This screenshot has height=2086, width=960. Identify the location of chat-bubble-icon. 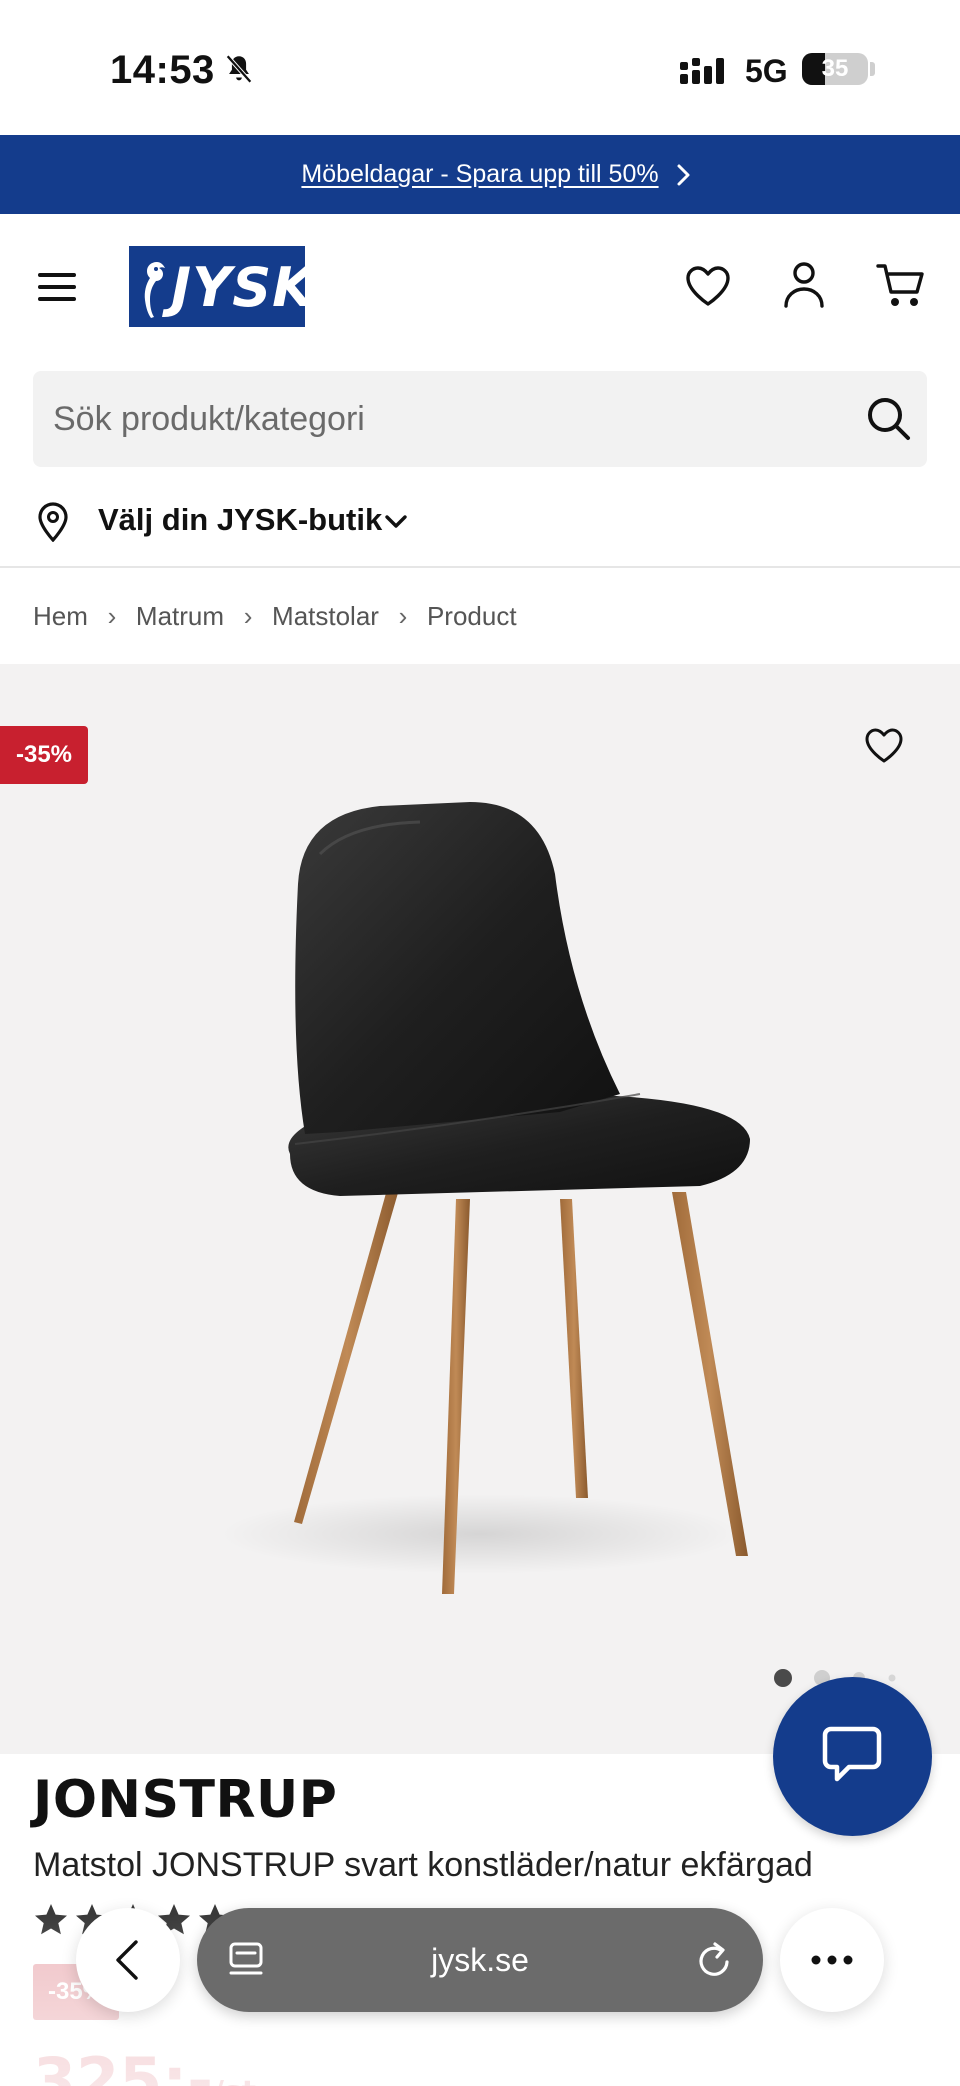
(852, 1754).